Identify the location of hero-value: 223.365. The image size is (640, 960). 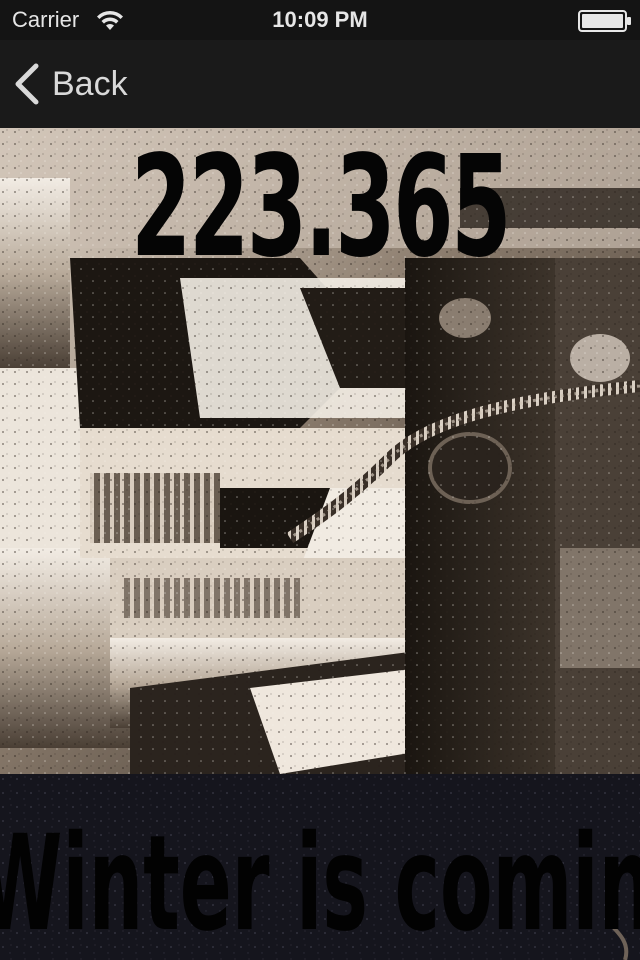
(321, 208).